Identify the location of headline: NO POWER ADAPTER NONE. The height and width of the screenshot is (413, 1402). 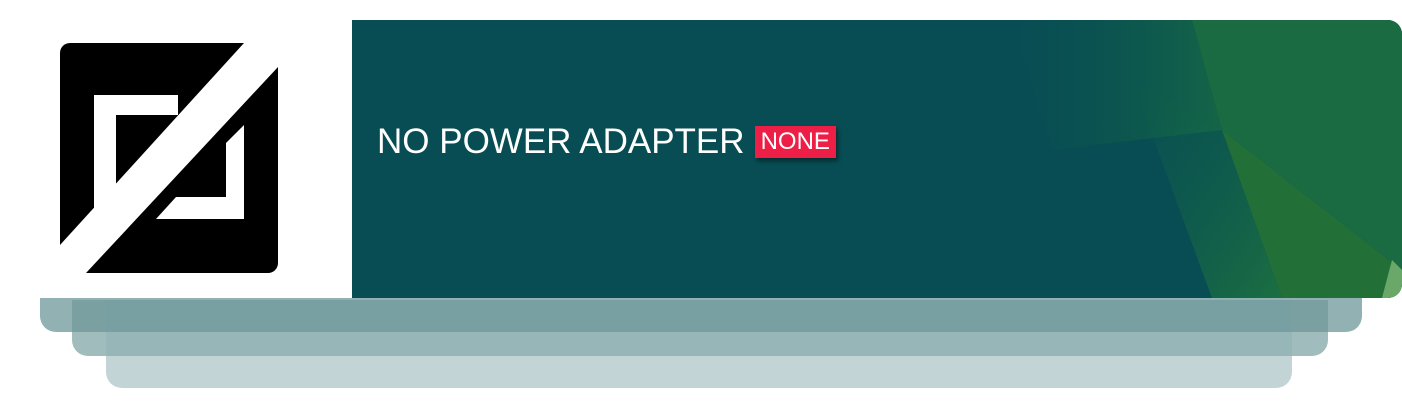
(606, 142).